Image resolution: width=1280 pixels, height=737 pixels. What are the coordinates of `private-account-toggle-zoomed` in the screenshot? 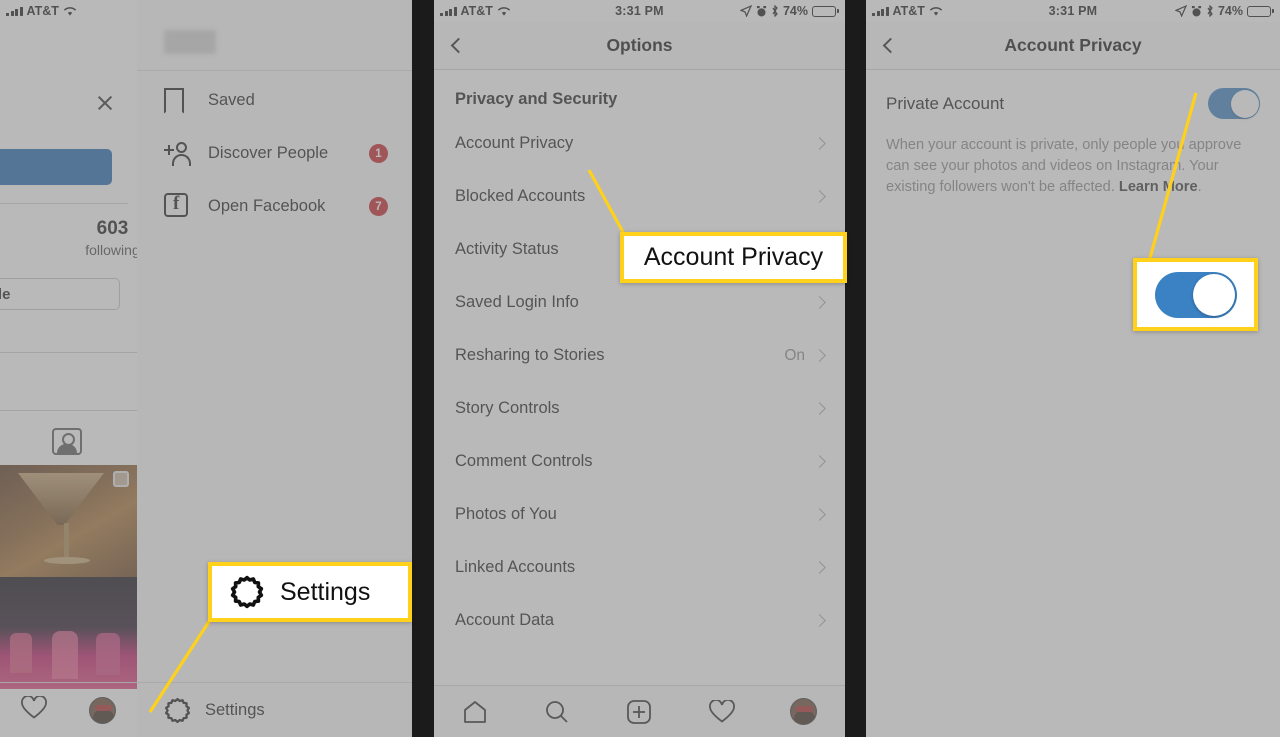 It's located at (1195, 294).